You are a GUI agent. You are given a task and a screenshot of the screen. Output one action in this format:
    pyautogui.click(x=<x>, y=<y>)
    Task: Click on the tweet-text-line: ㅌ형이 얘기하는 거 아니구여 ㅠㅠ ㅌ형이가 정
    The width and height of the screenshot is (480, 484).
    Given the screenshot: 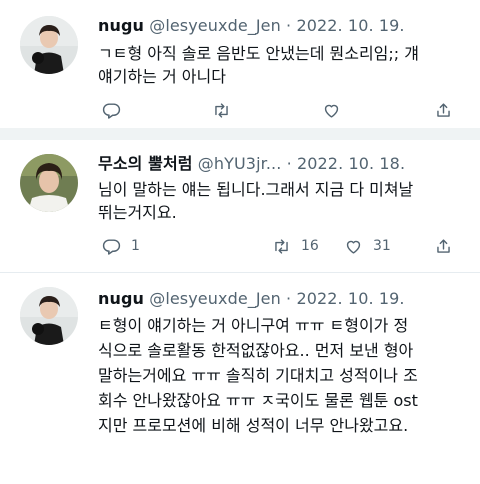 What is the action you would take?
    pyautogui.click(x=253, y=325)
    